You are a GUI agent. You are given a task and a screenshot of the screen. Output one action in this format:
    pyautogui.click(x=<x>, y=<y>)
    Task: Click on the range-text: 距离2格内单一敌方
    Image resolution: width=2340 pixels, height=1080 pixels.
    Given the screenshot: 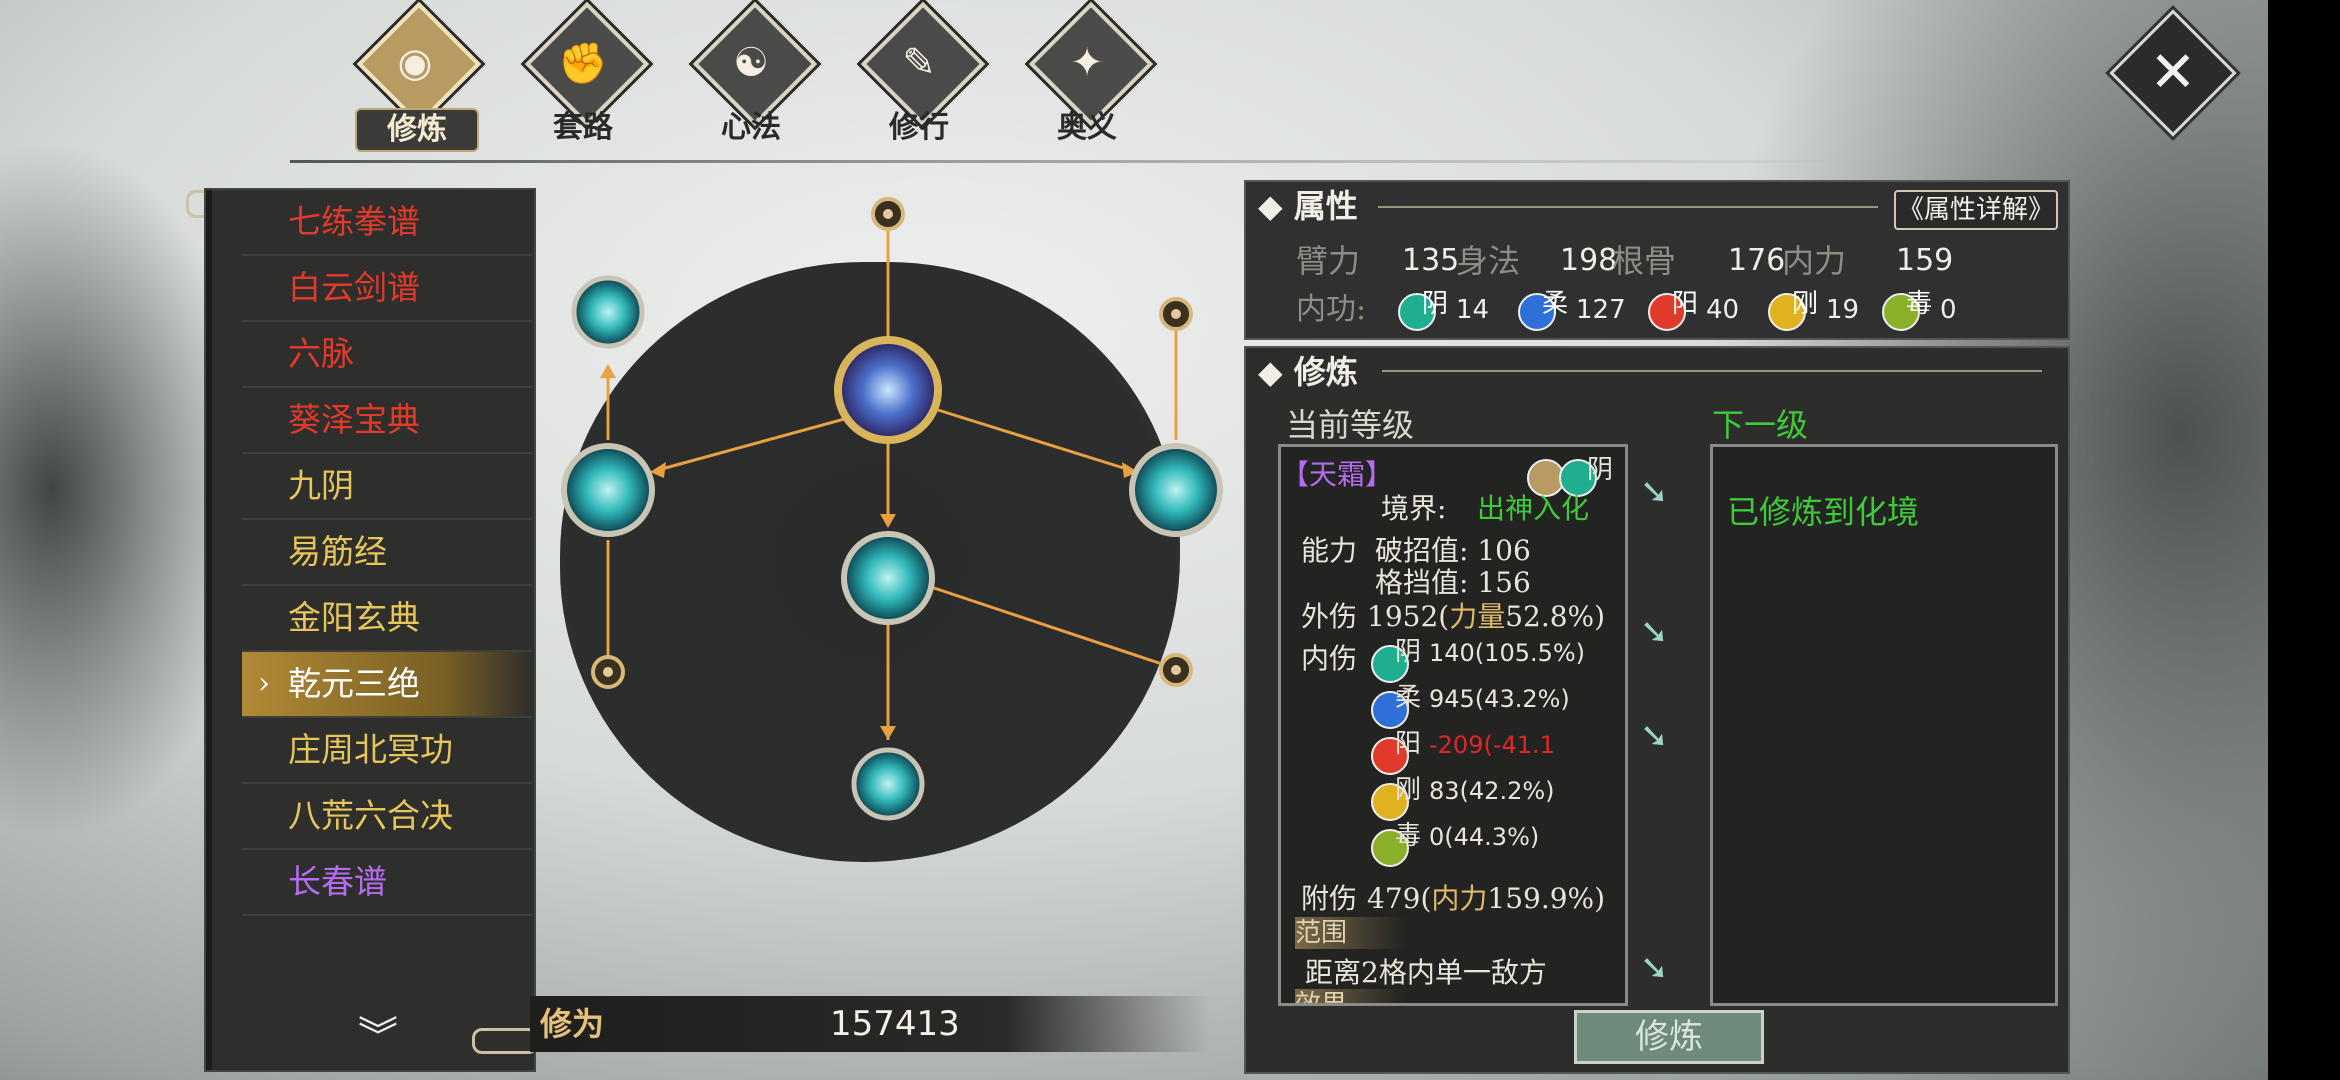 What is the action you would take?
    pyautogui.click(x=1426, y=972)
    